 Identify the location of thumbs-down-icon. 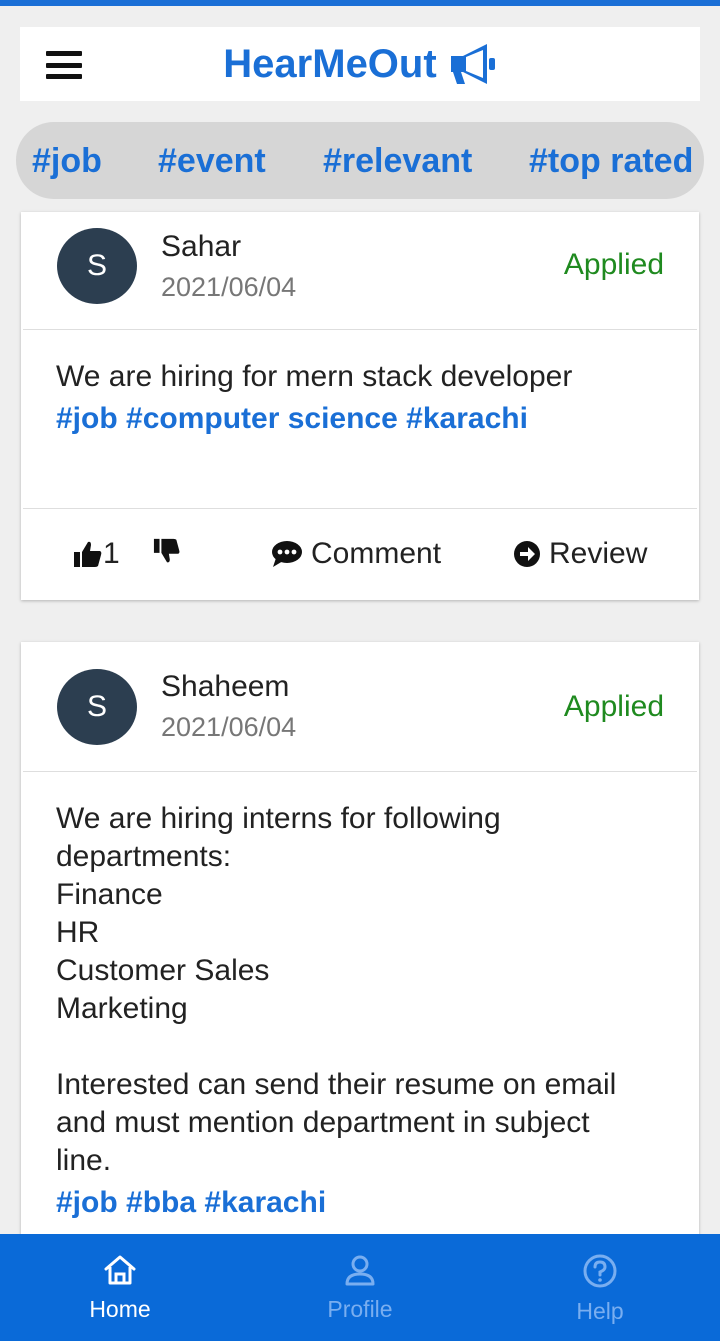
(166, 550).